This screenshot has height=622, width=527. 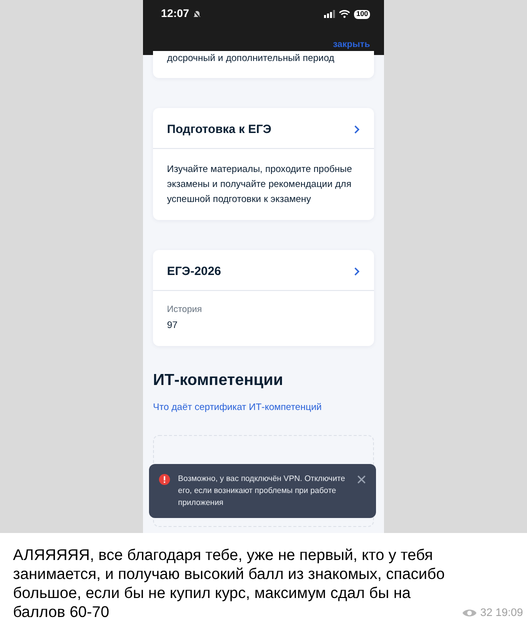 What do you see at coordinates (194, 271) in the screenshot?
I see `card-title: ЕГЭ-2026` at bounding box center [194, 271].